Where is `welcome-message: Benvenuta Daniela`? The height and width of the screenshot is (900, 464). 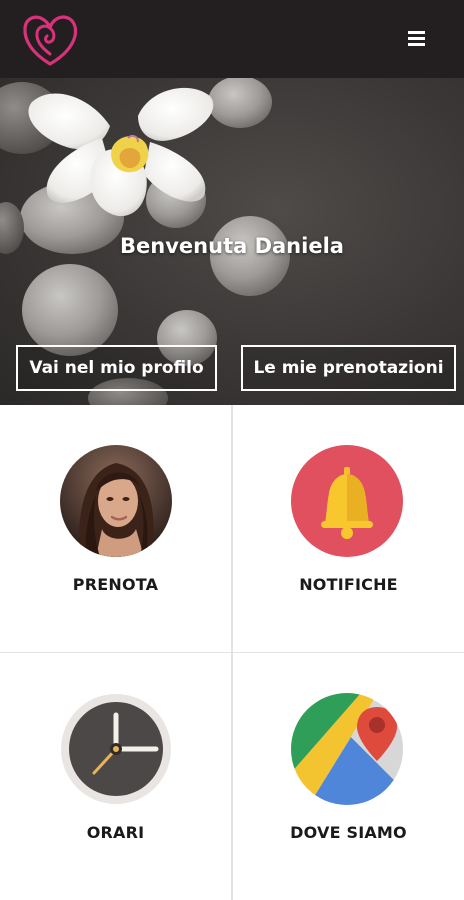 welcome-message: Benvenuta Daniela is located at coordinates (232, 246).